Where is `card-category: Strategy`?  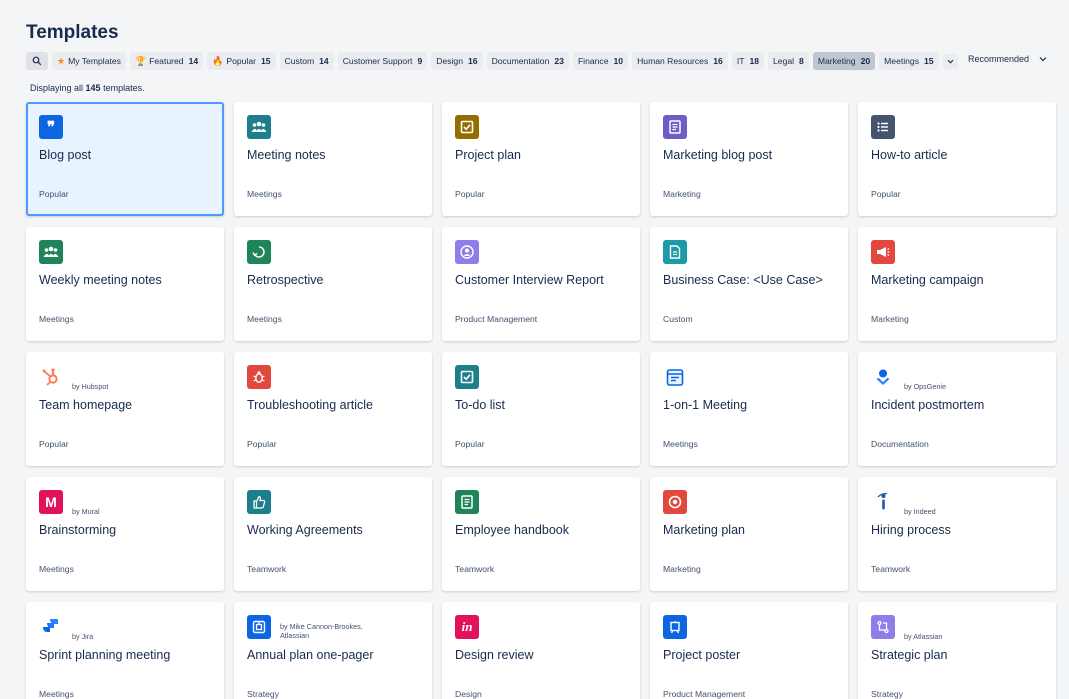
card-category: Strategy is located at coordinates (887, 694).